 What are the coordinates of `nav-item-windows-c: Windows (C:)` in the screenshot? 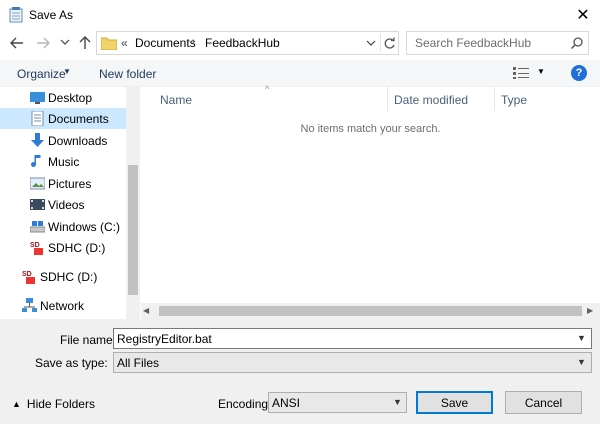 It's located at (63, 226).